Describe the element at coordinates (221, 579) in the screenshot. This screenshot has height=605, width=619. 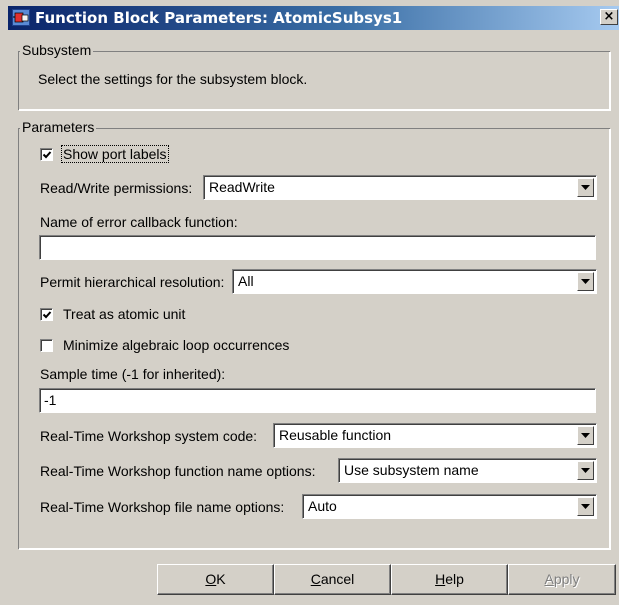
I see `ok-label-rest: K` at that location.